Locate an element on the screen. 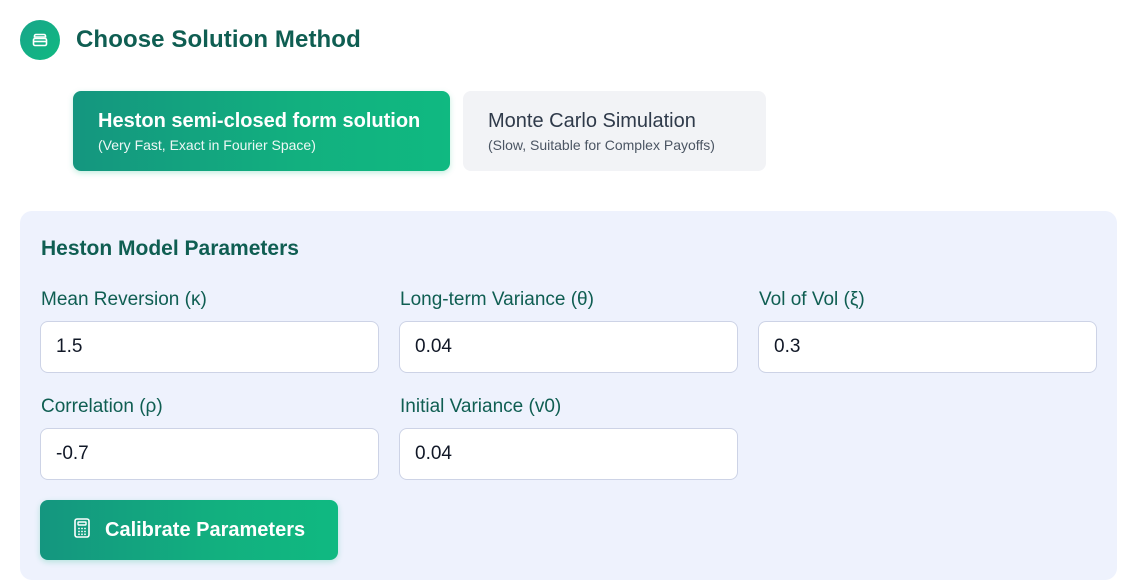  section-header: Choose Solution Method is located at coordinates (190, 40).